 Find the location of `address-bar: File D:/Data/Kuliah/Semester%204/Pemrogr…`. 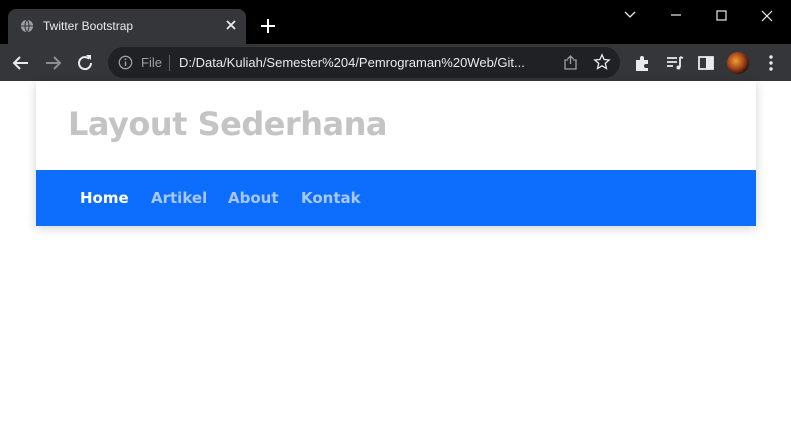

address-bar: File D:/Data/Kuliah/Semester%204/Pemrogr… is located at coordinates (364, 62).